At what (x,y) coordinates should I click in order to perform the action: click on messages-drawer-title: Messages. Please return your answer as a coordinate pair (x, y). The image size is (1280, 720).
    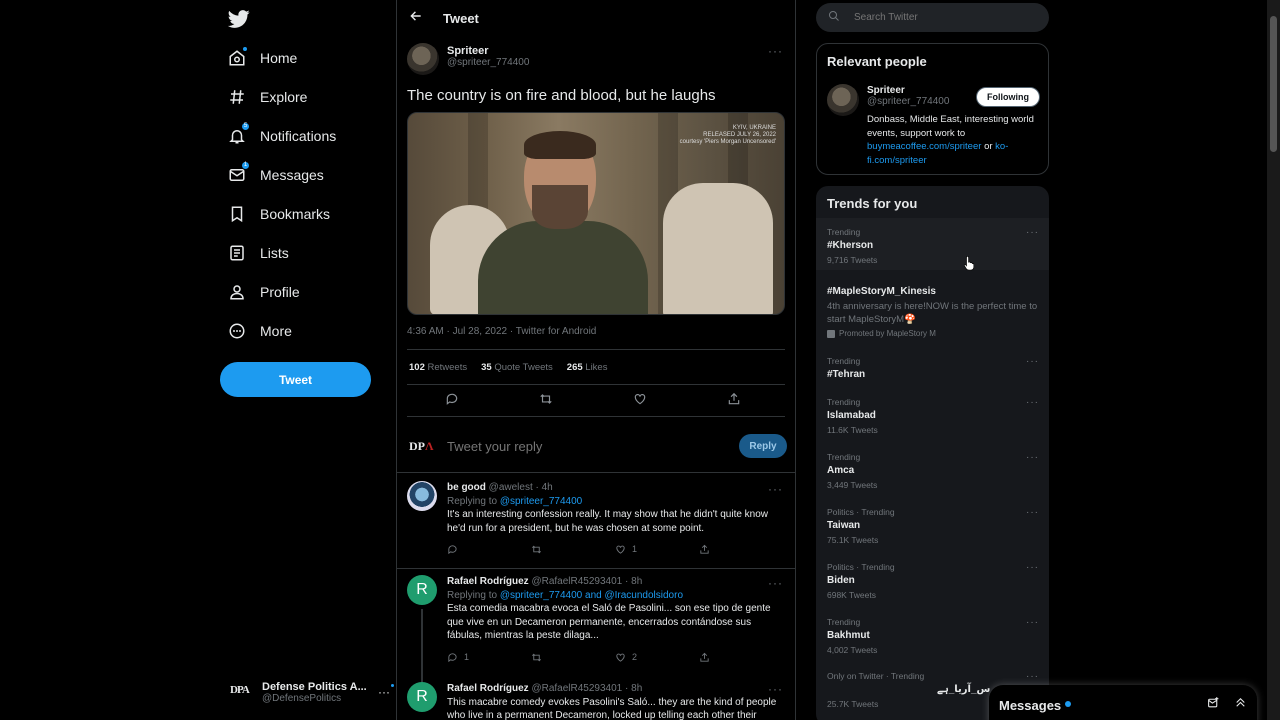
    Looking at the image, I should click on (1030, 705).